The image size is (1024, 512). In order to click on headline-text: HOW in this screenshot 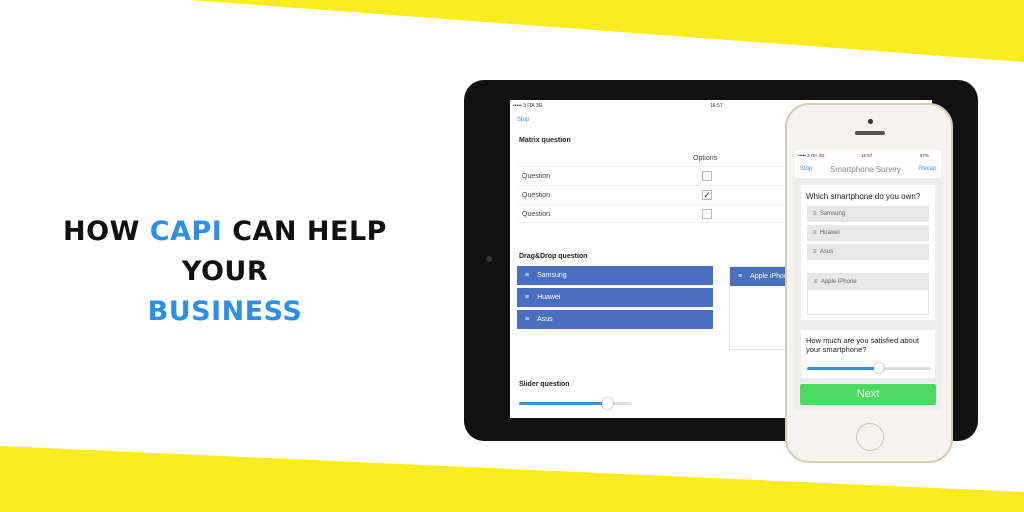, I will do `click(106, 231)`.